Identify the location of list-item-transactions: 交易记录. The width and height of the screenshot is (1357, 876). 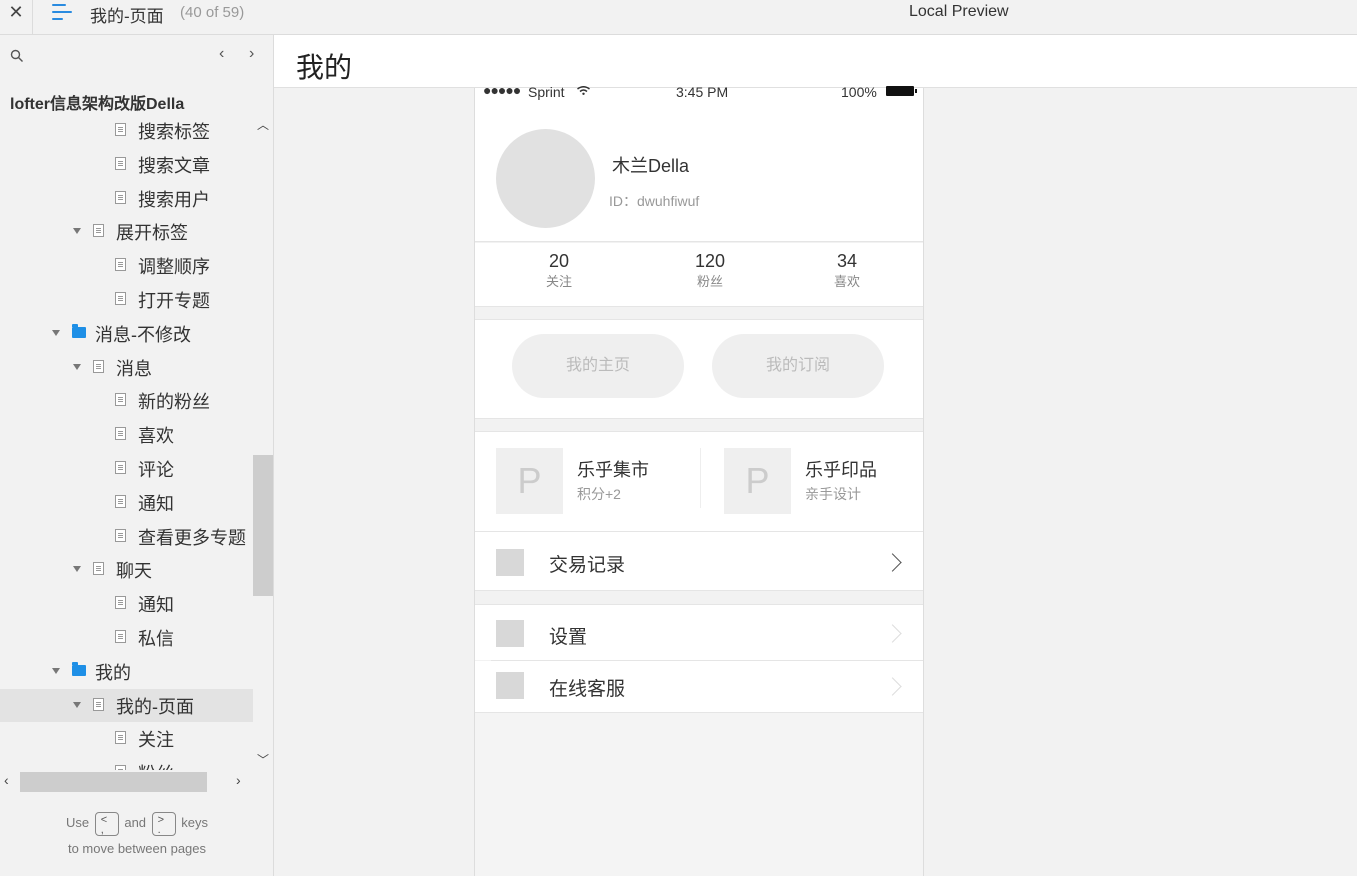
(699, 561).